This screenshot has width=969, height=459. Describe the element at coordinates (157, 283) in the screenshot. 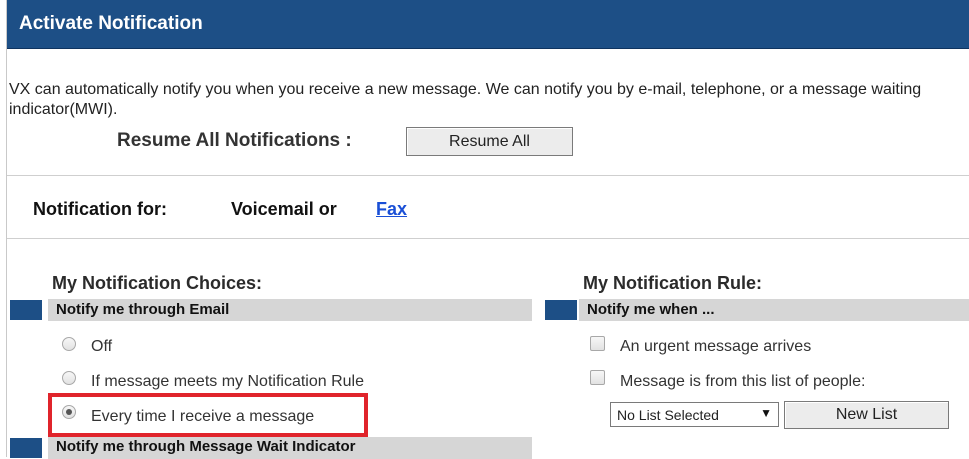

I see `choices-title: My Notification Choices:` at that location.